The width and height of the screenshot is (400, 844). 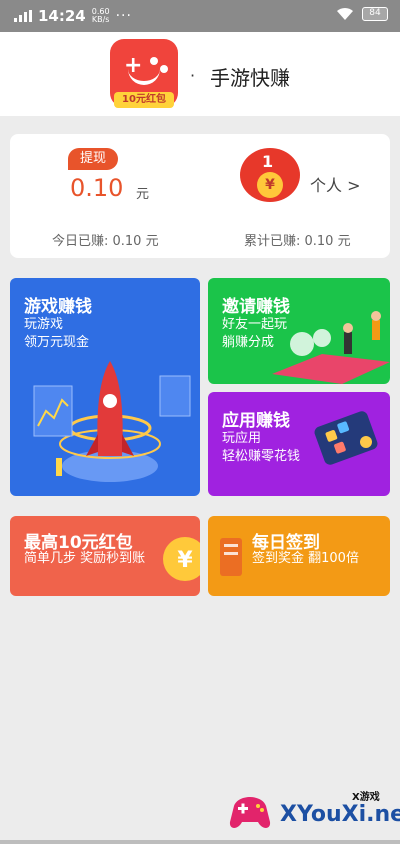 I want to click on red-envelope-icon: 1 ¥, so click(x=270, y=175).